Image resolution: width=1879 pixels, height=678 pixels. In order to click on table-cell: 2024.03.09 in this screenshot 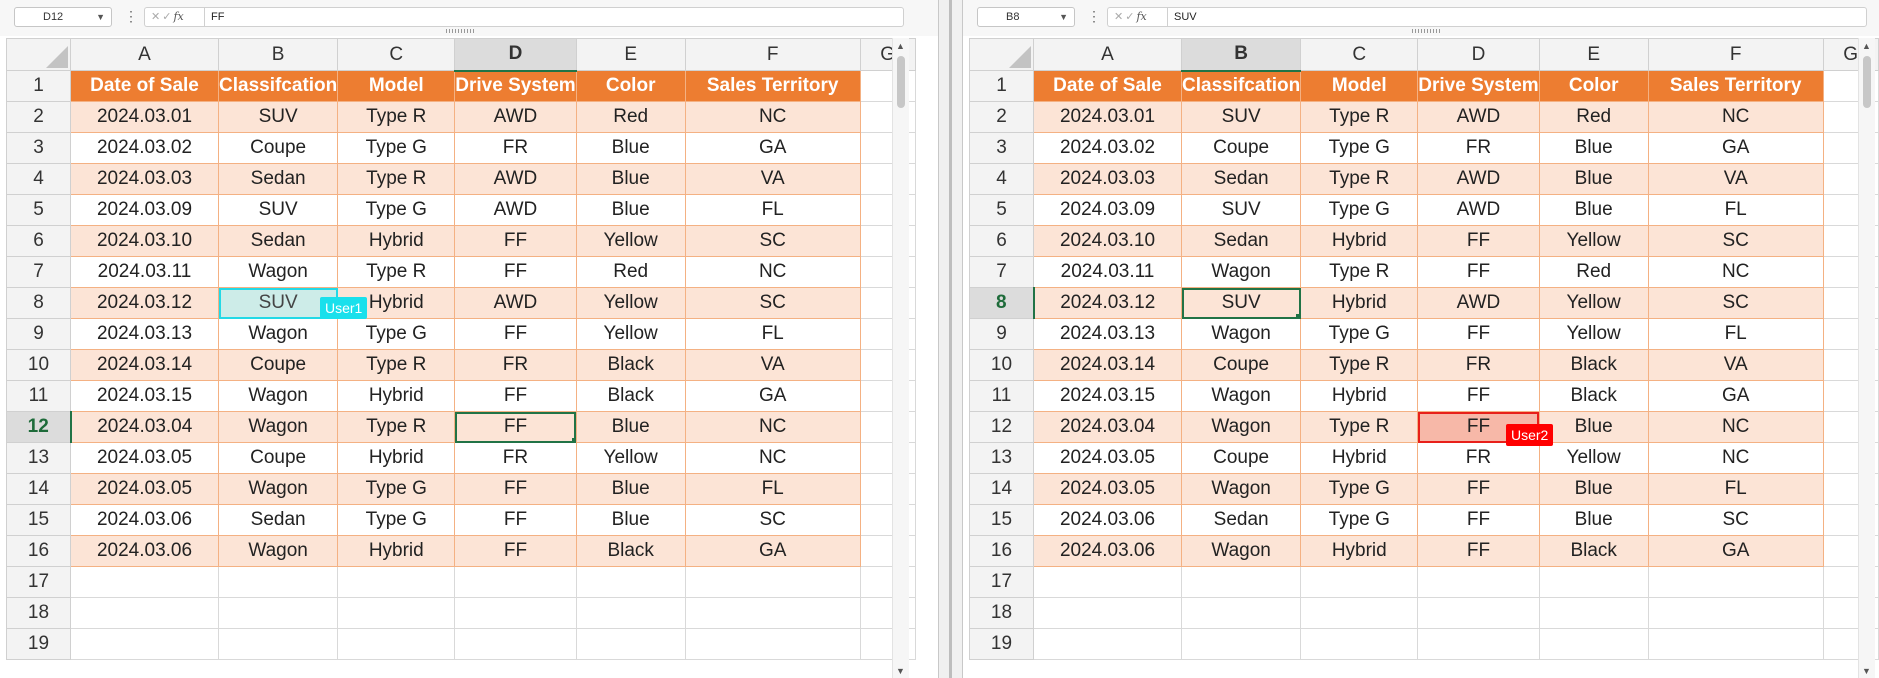, I will do `click(1107, 210)`.